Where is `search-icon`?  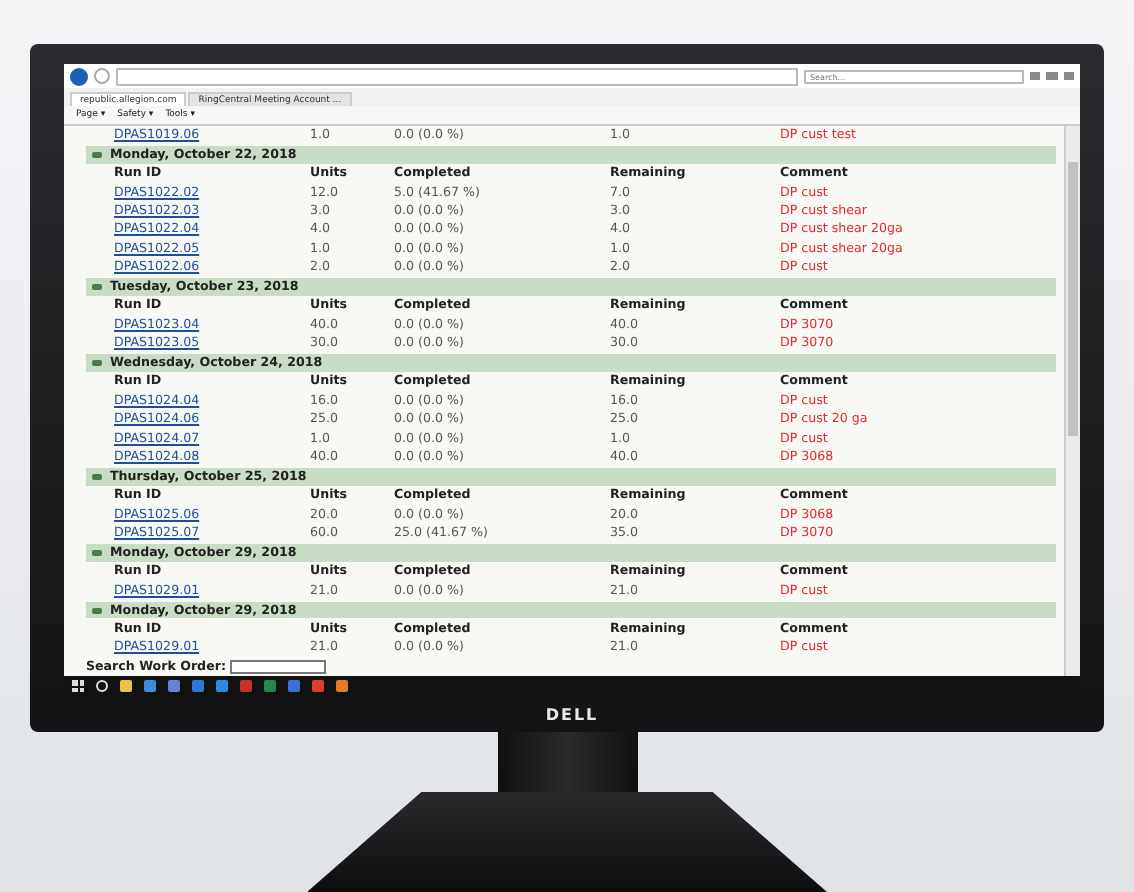
search-icon is located at coordinates (102, 686).